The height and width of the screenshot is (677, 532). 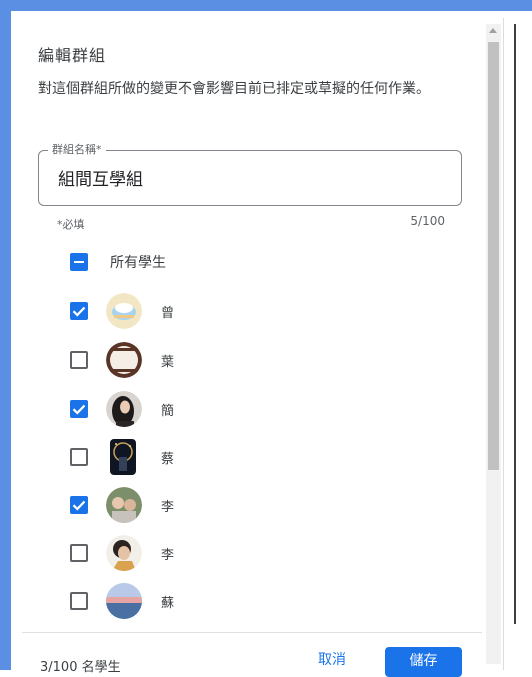 I want to click on panel-divider, so click(x=515, y=324).